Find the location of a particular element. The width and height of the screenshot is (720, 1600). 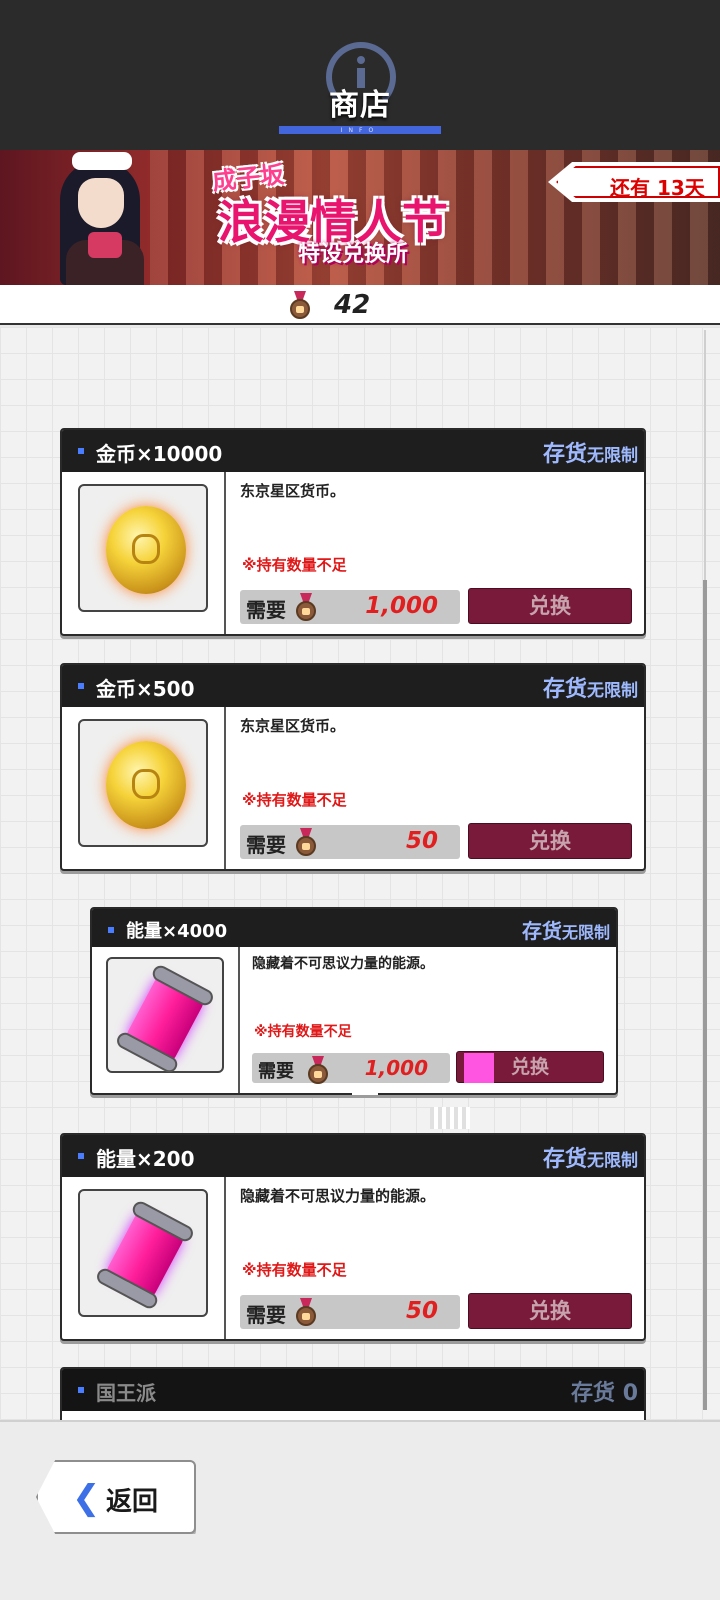

title-subtitle: INFO is located at coordinates (360, 130).